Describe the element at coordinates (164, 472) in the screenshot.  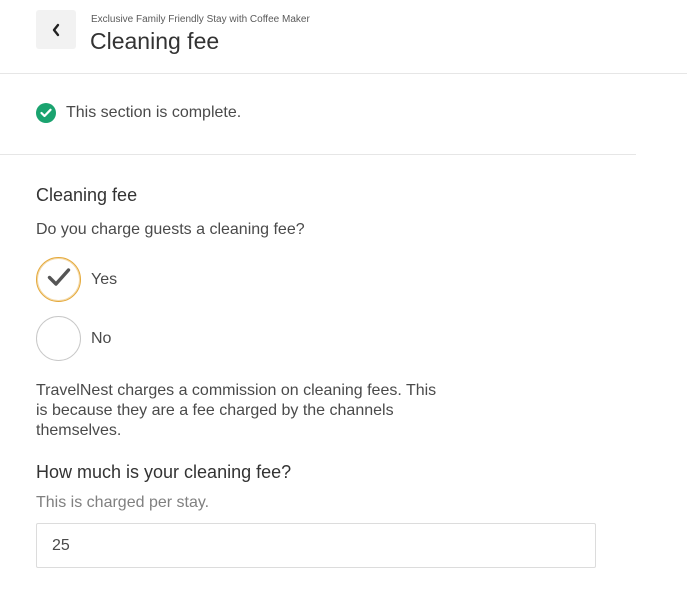
I see `fee-amount-heading: How much is your cleaning fee?` at that location.